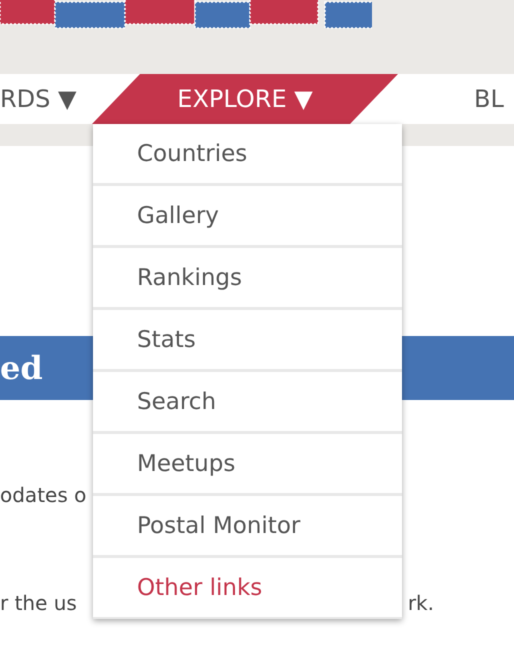  Describe the element at coordinates (21, 368) in the screenshot. I see `banner-title: ed` at that location.